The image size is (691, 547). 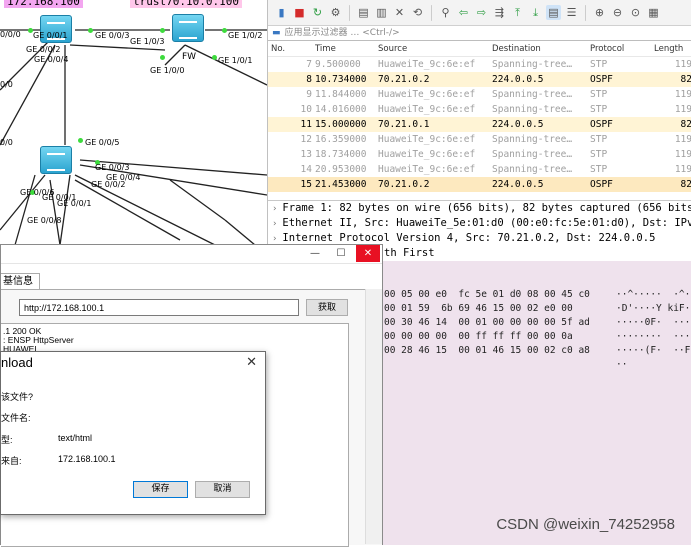 What do you see at coordinates (160, 489) in the screenshot?
I see `save-button: 保存` at bounding box center [160, 489].